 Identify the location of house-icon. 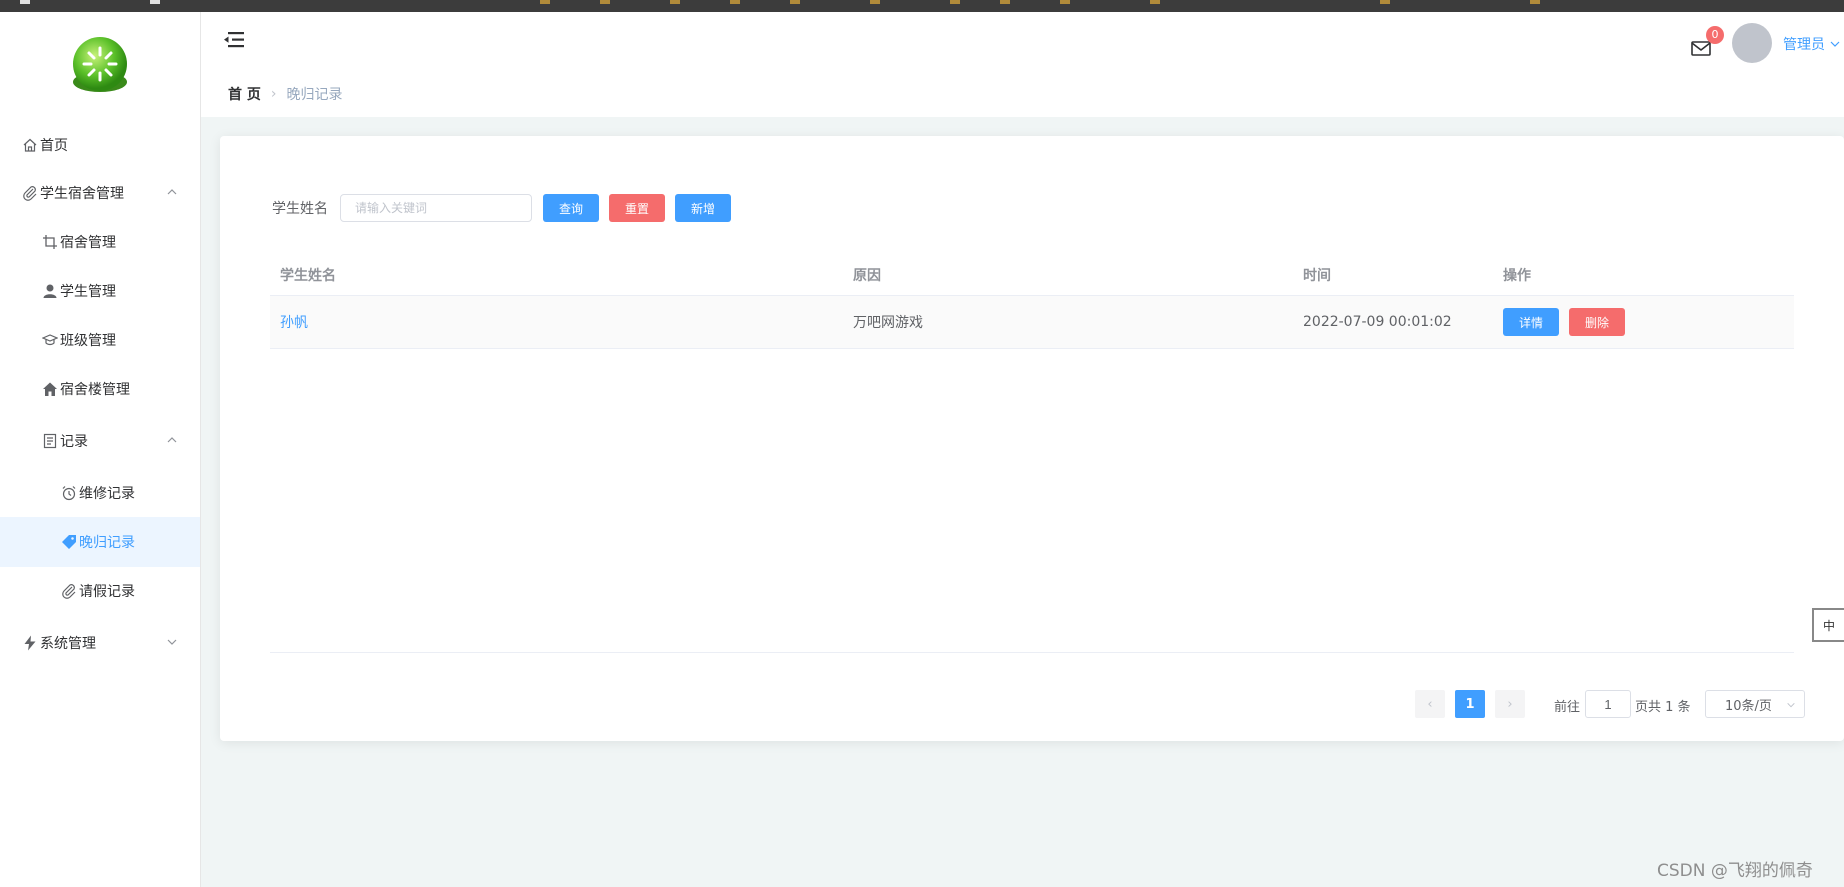
(50, 389).